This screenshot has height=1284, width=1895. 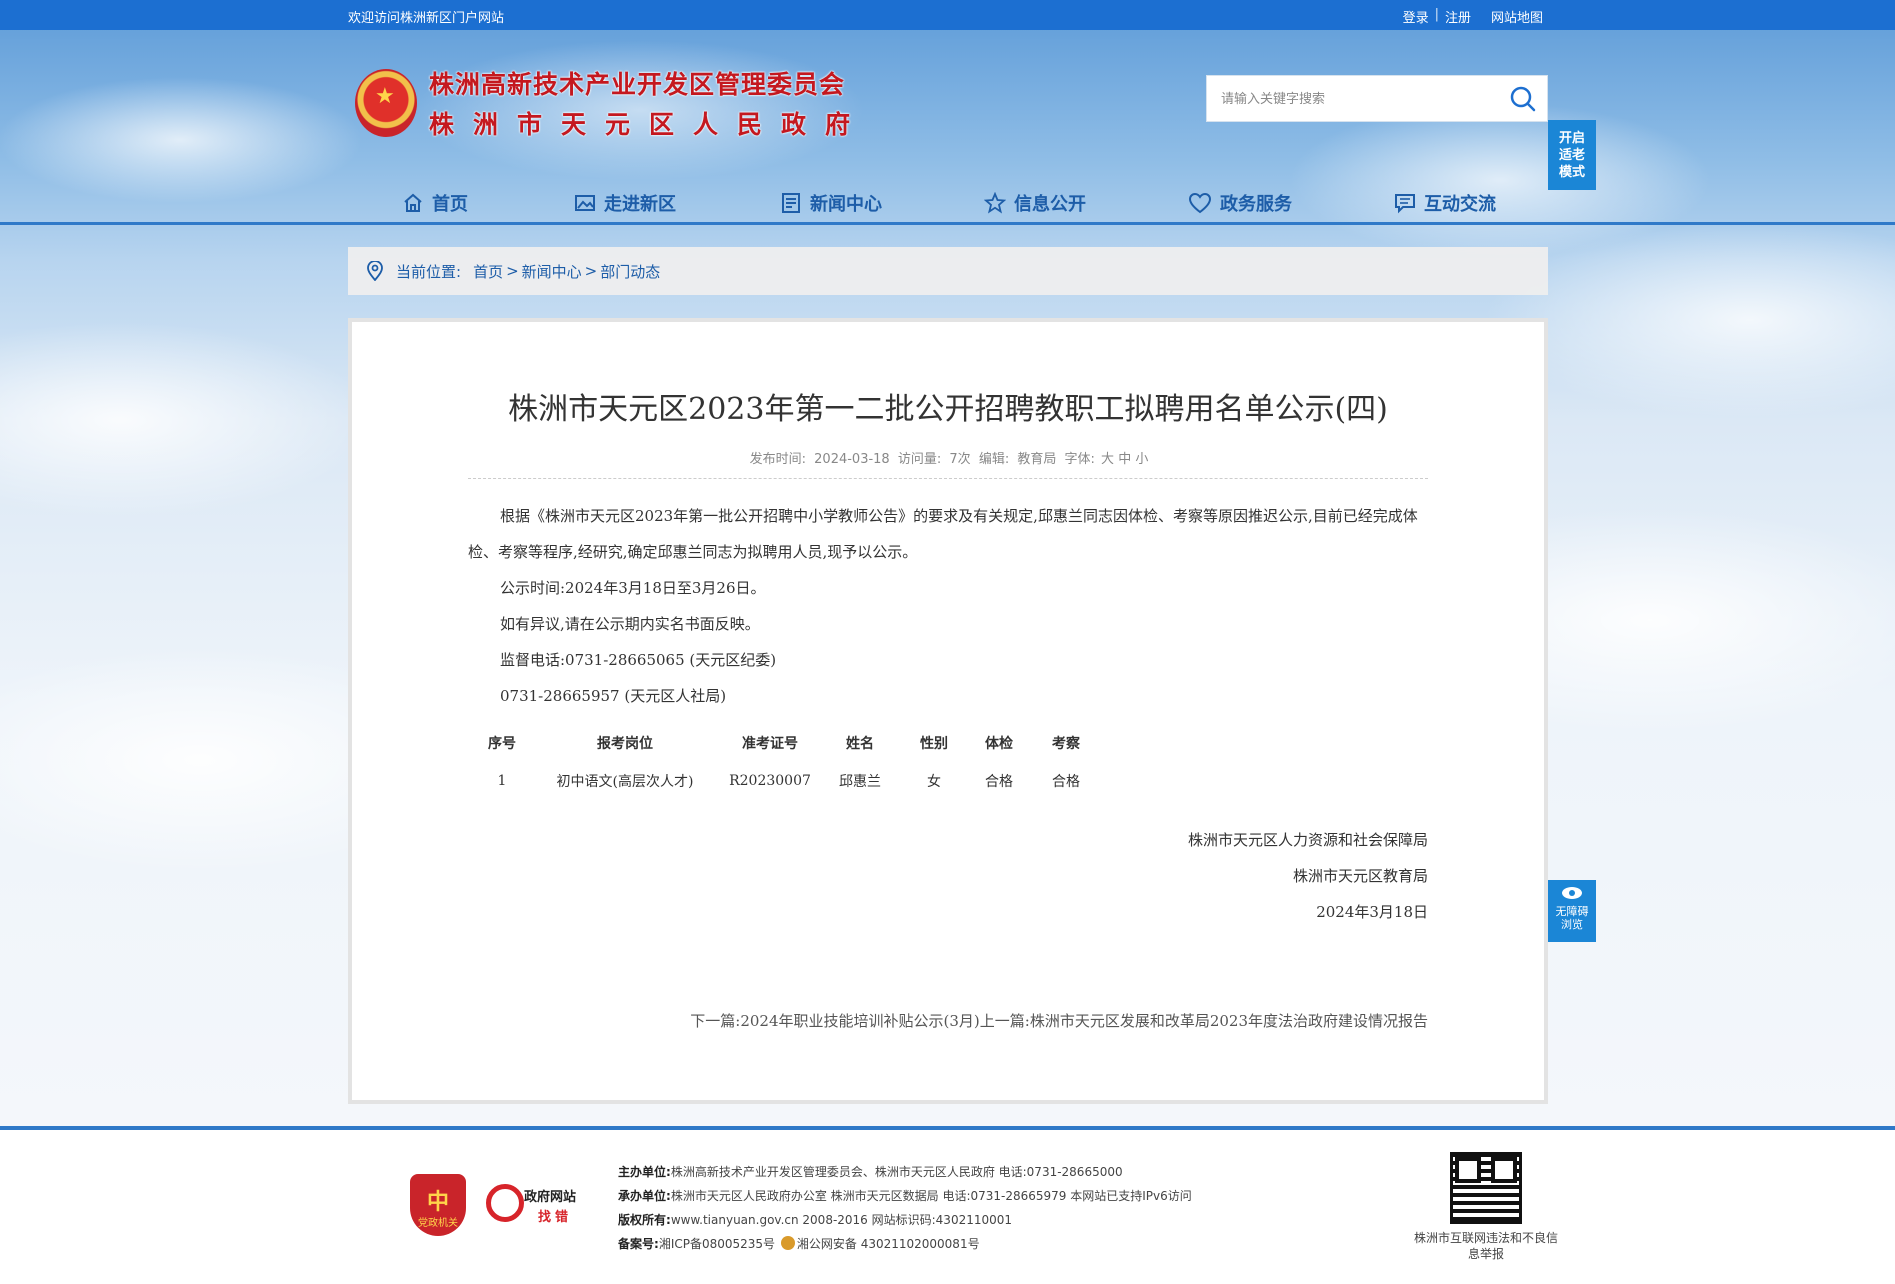 I want to click on chat-icon, so click(x=1405, y=204).